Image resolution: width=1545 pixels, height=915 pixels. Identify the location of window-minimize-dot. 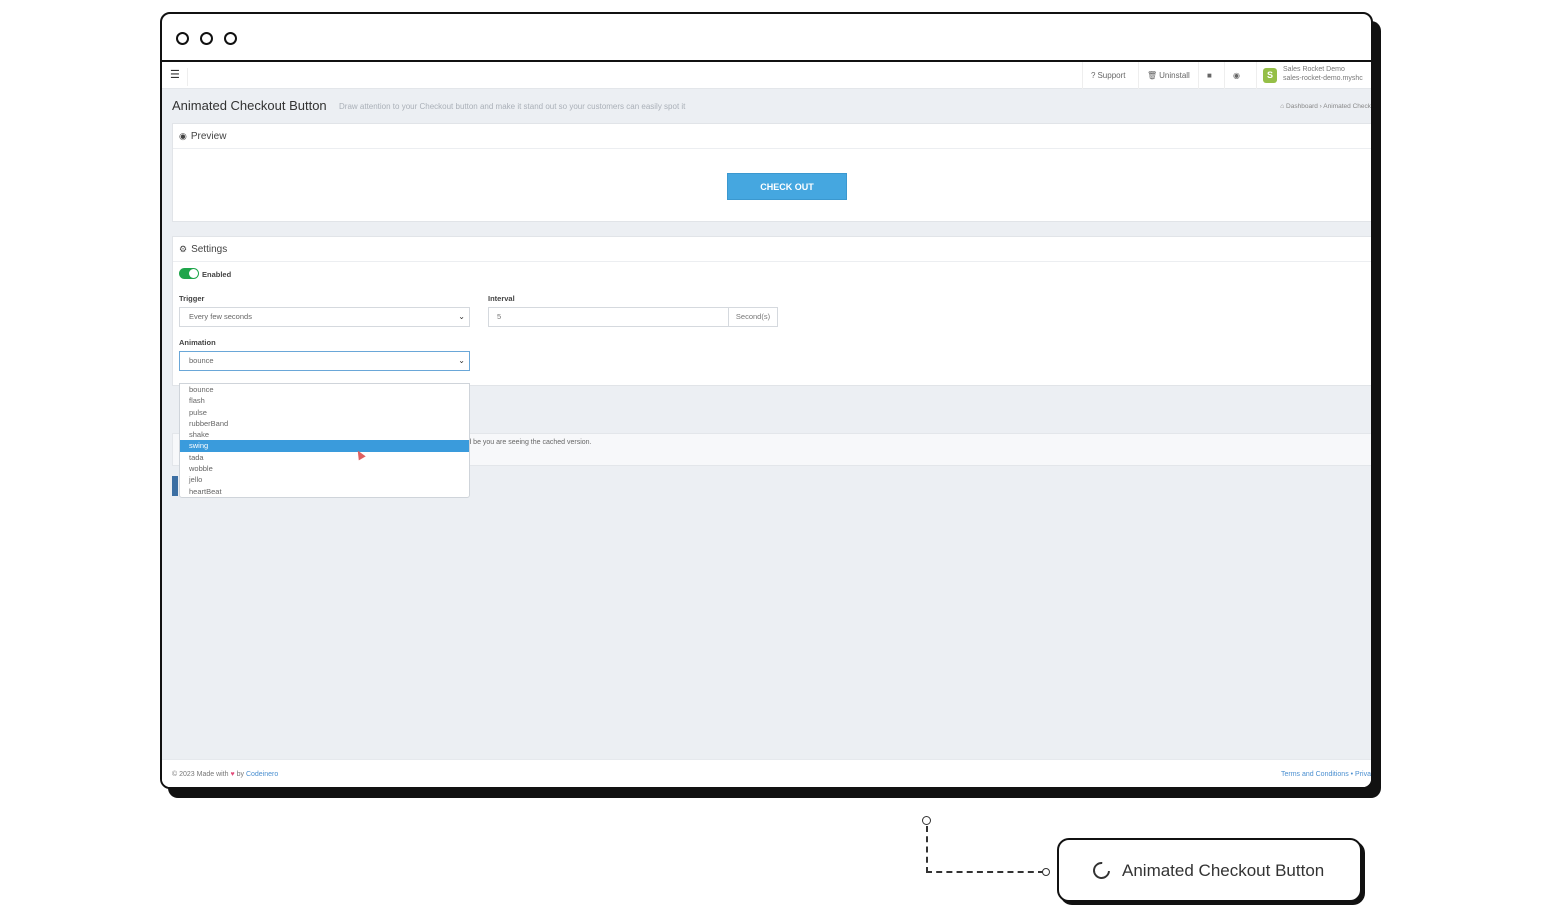
(206, 38).